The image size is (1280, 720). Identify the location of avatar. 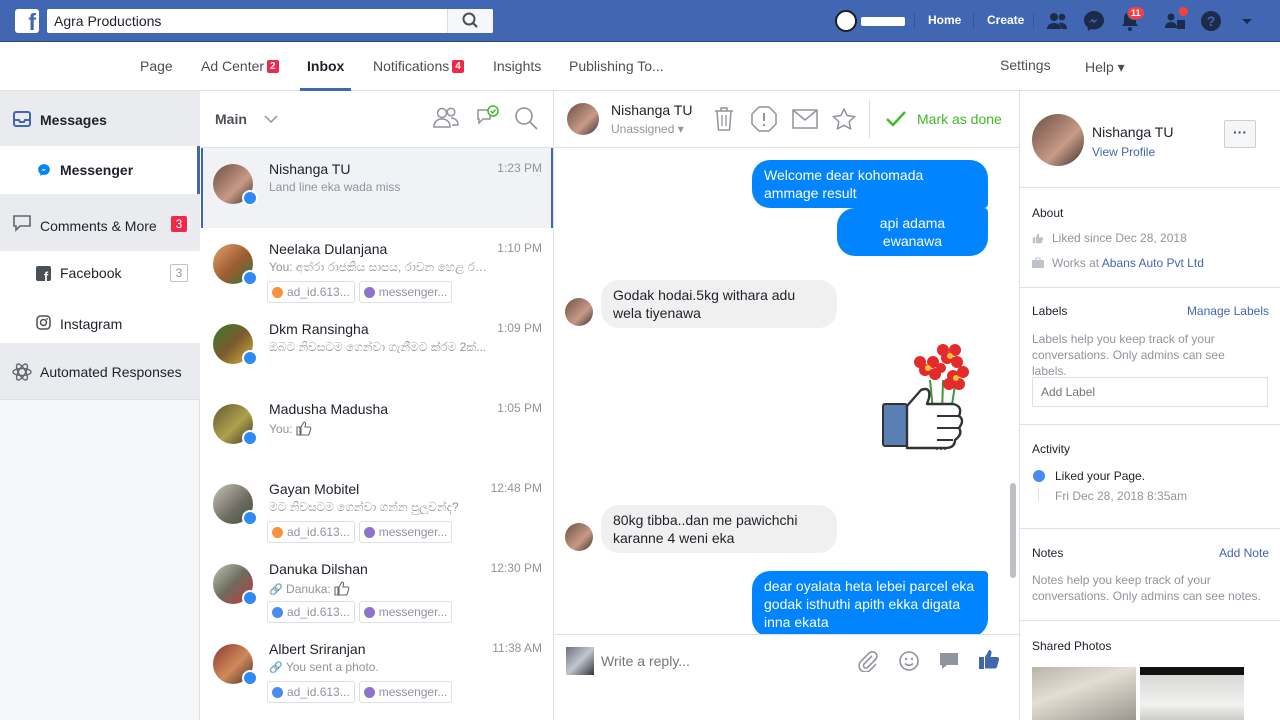
(579, 312).